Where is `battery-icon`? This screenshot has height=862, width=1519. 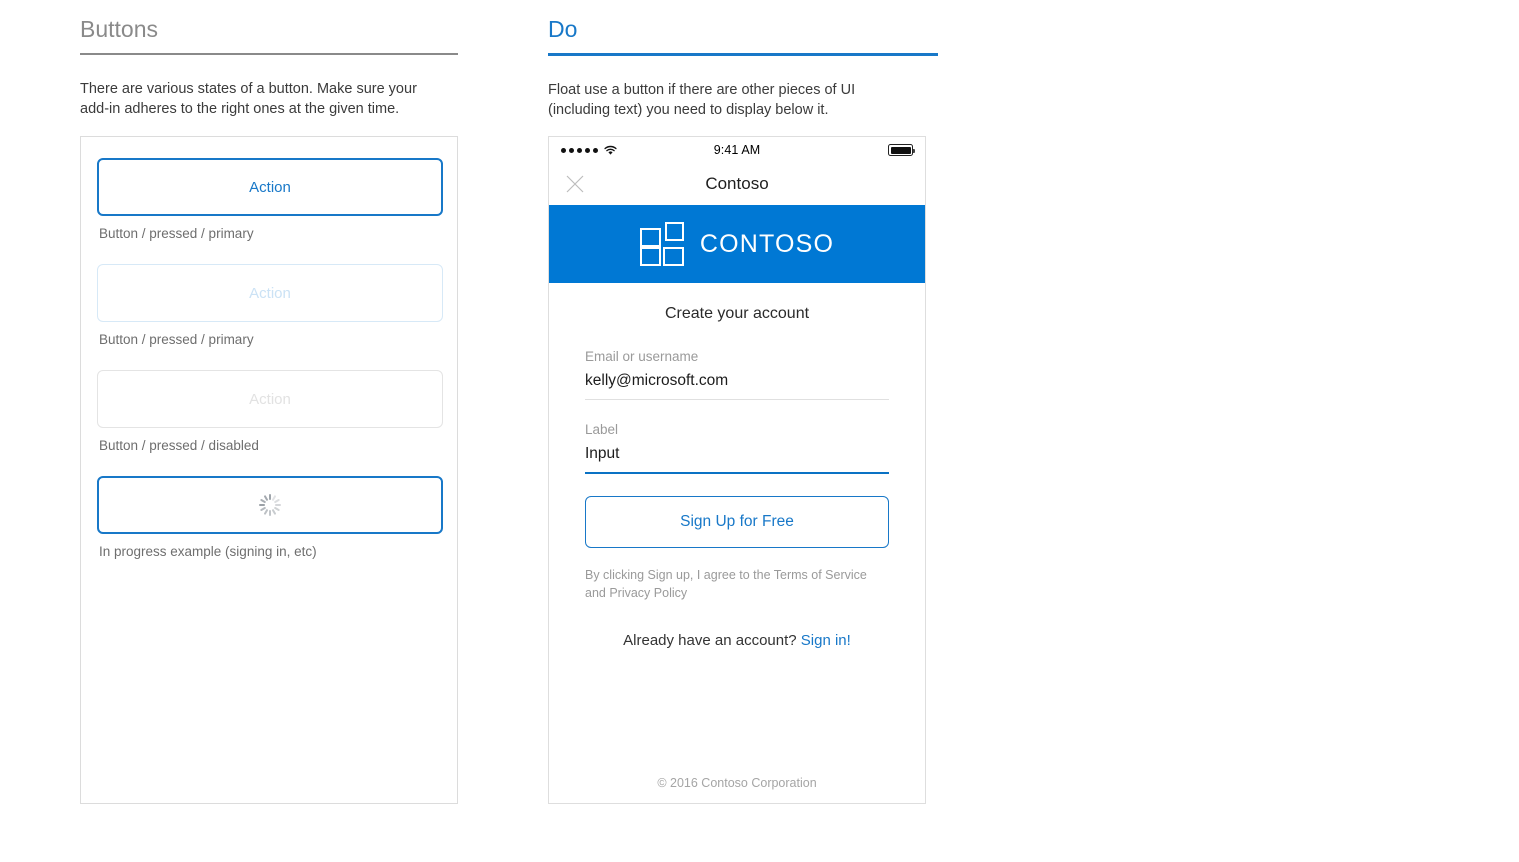
battery-icon is located at coordinates (901, 150).